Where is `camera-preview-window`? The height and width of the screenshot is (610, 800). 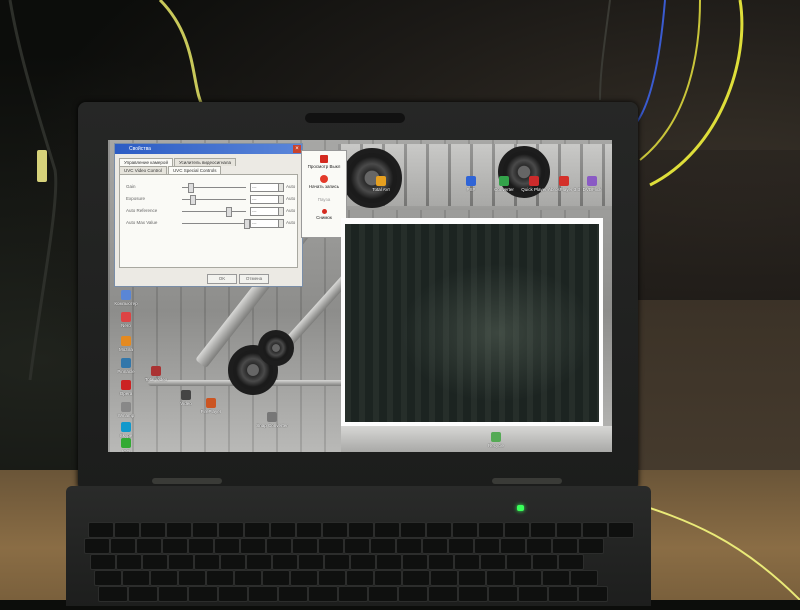 camera-preview-window is located at coordinates (472, 322).